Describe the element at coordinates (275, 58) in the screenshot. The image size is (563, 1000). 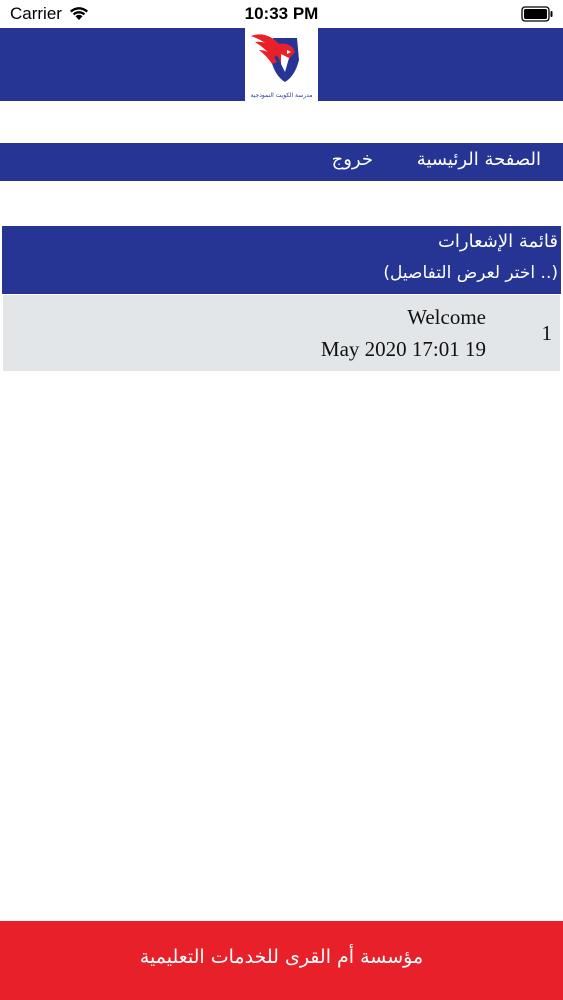
I see `eagle-shield-icon` at that location.